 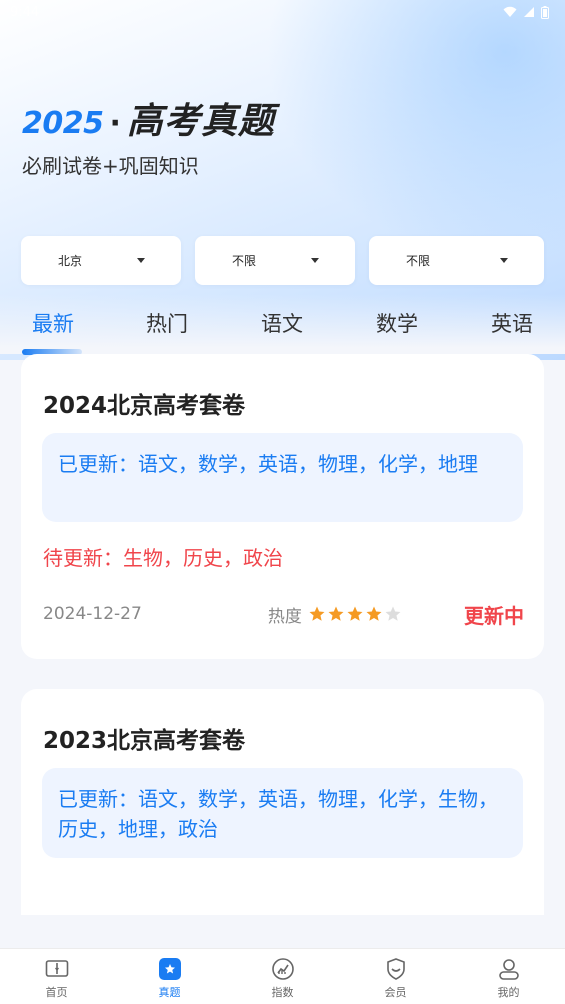 I want to click on region-filter: 北京, so click(x=101, y=260).